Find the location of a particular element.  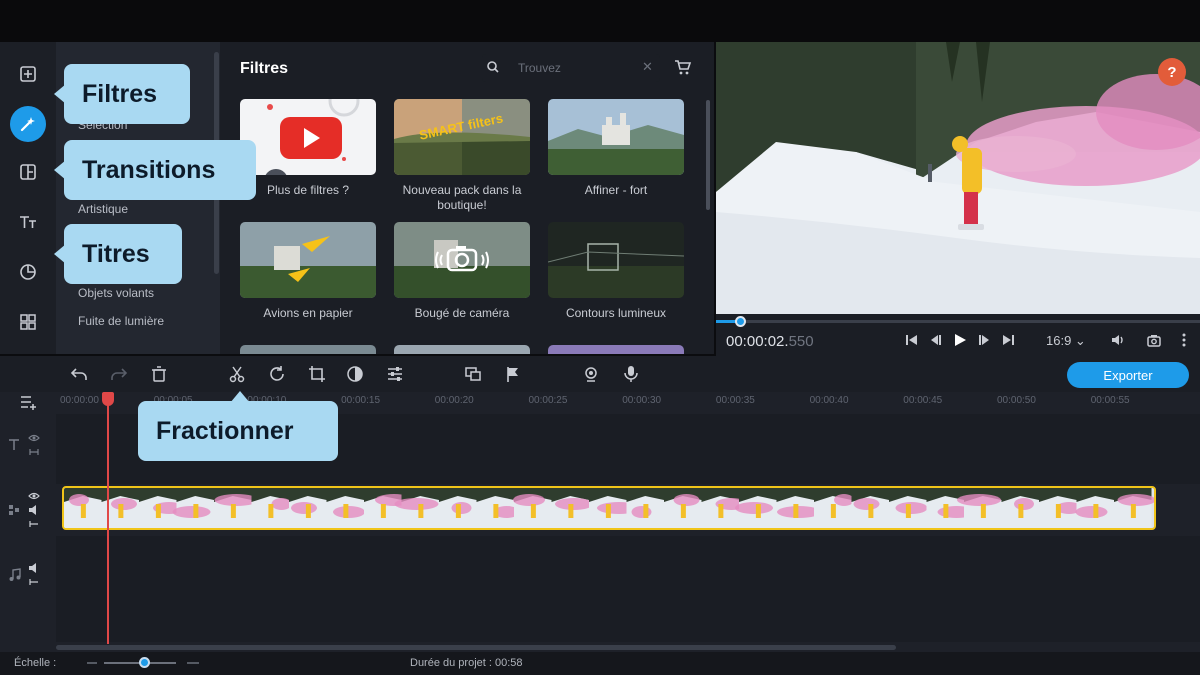

rotate-icon is located at coordinates (277, 374).